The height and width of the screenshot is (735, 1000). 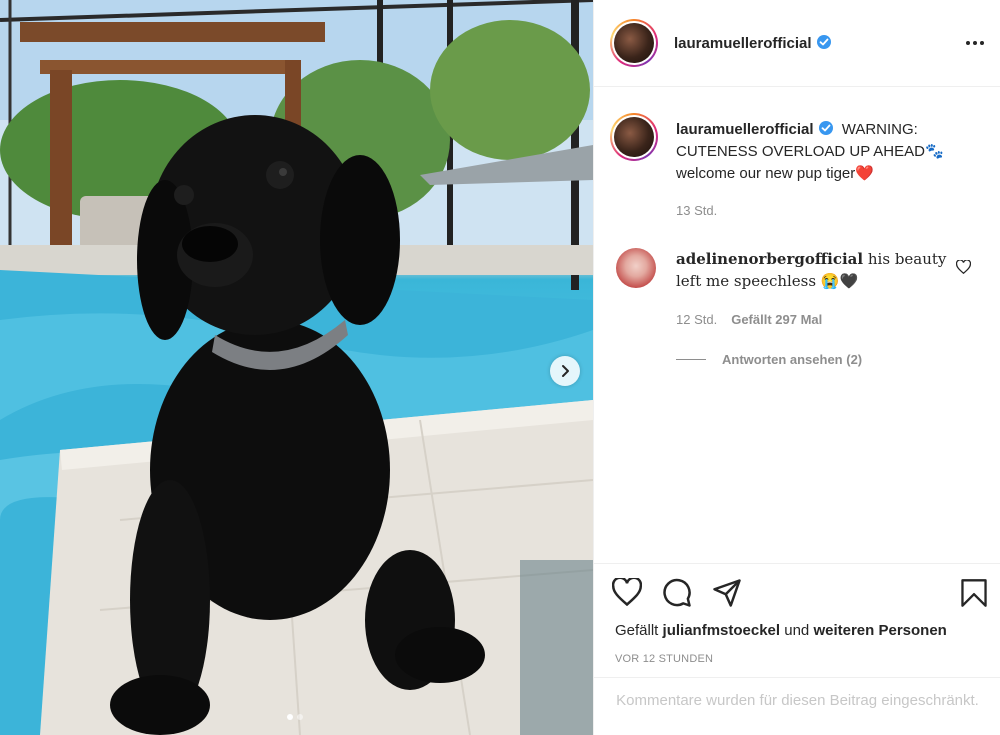 What do you see at coordinates (696, 210) in the screenshot?
I see `caption-timestamp: 13 Std.` at bounding box center [696, 210].